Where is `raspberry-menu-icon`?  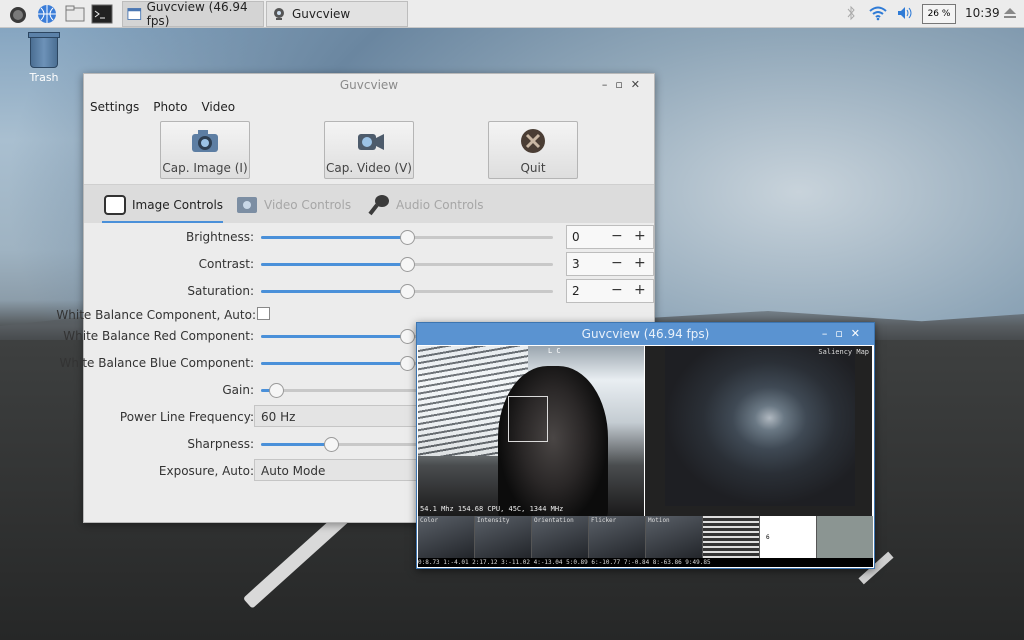
raspberry-menu-icon is located at coordinates (18, 14).